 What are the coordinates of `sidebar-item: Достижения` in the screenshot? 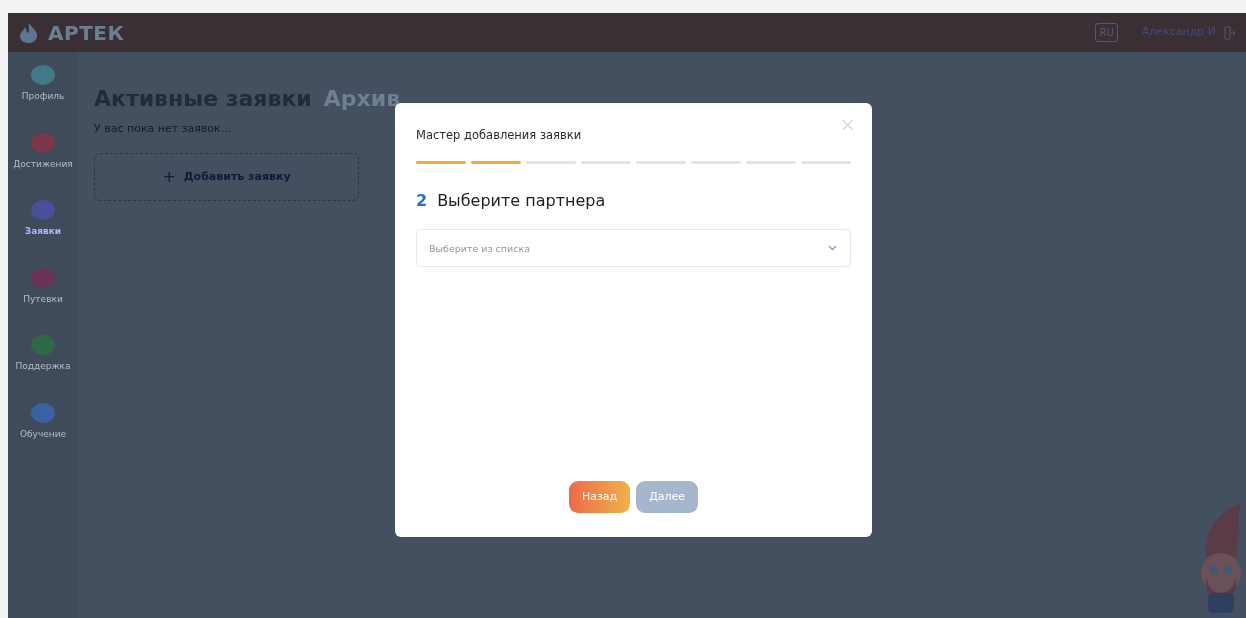 It's located at (43, 151).